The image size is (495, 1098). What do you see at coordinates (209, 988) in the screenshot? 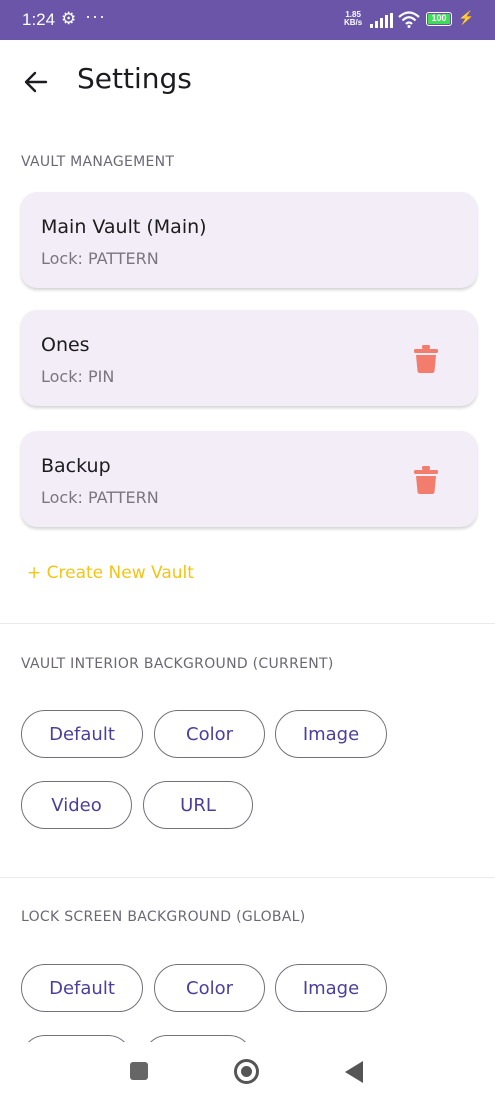
I see `lock-option-color: Color` at bounding box center [209, 988].